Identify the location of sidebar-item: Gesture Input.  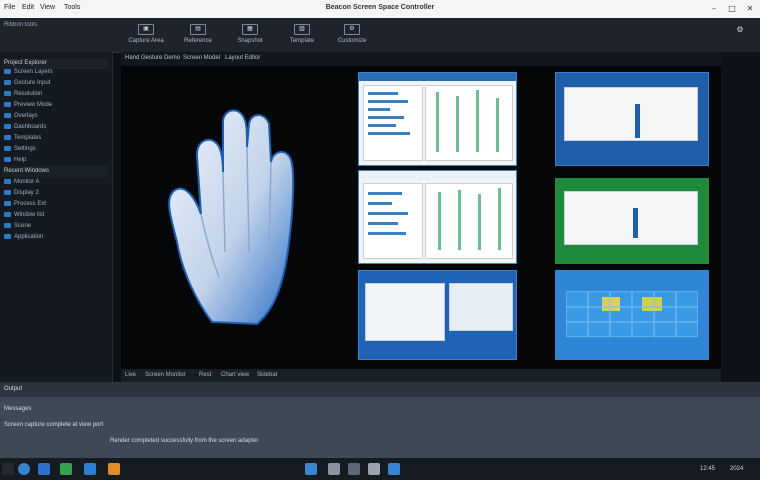
(27, 83).